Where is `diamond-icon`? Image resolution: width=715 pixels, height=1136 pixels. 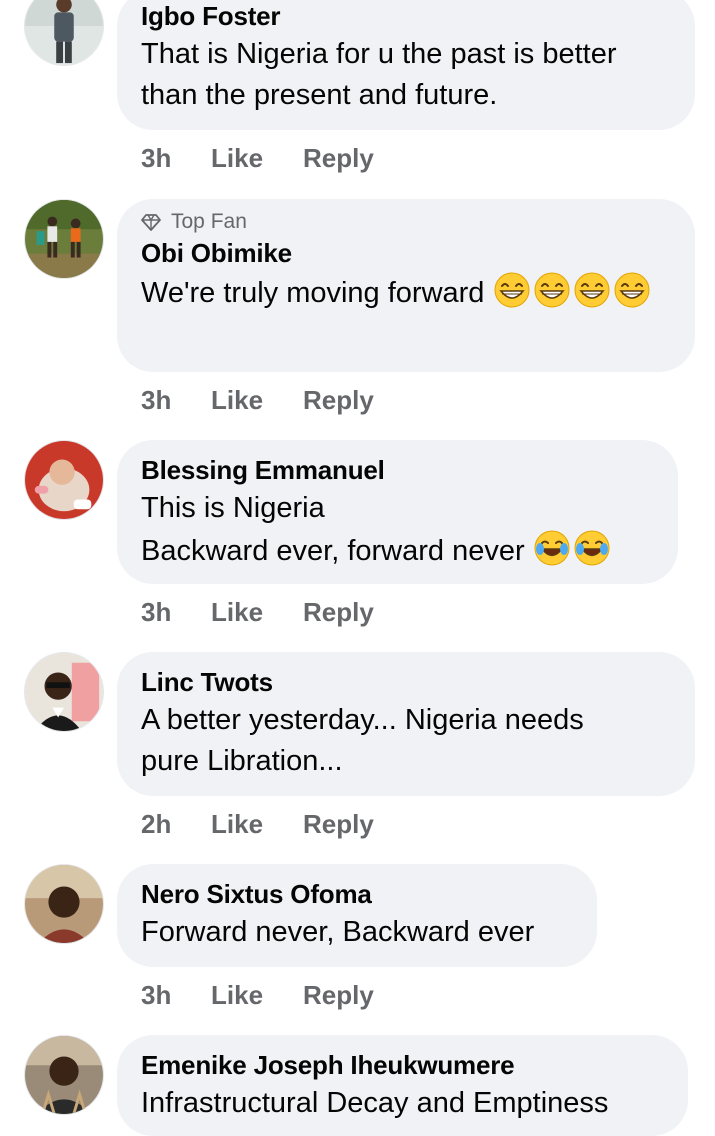
diamond-icon is located at coordinates (151, 222).